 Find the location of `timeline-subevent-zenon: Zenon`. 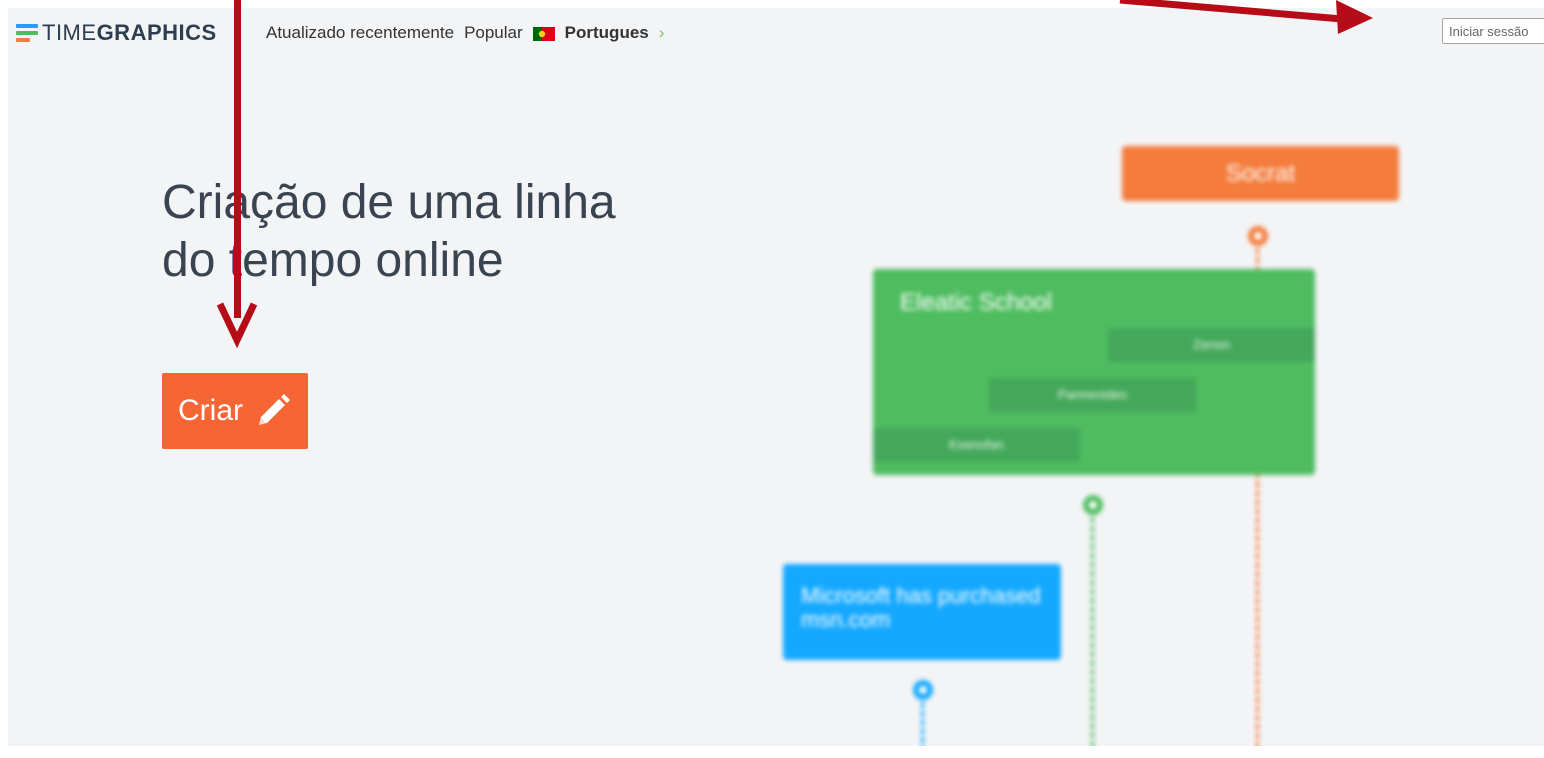

timeline-subevent-zenon: Zenon is located at coordinates (1211, 345).